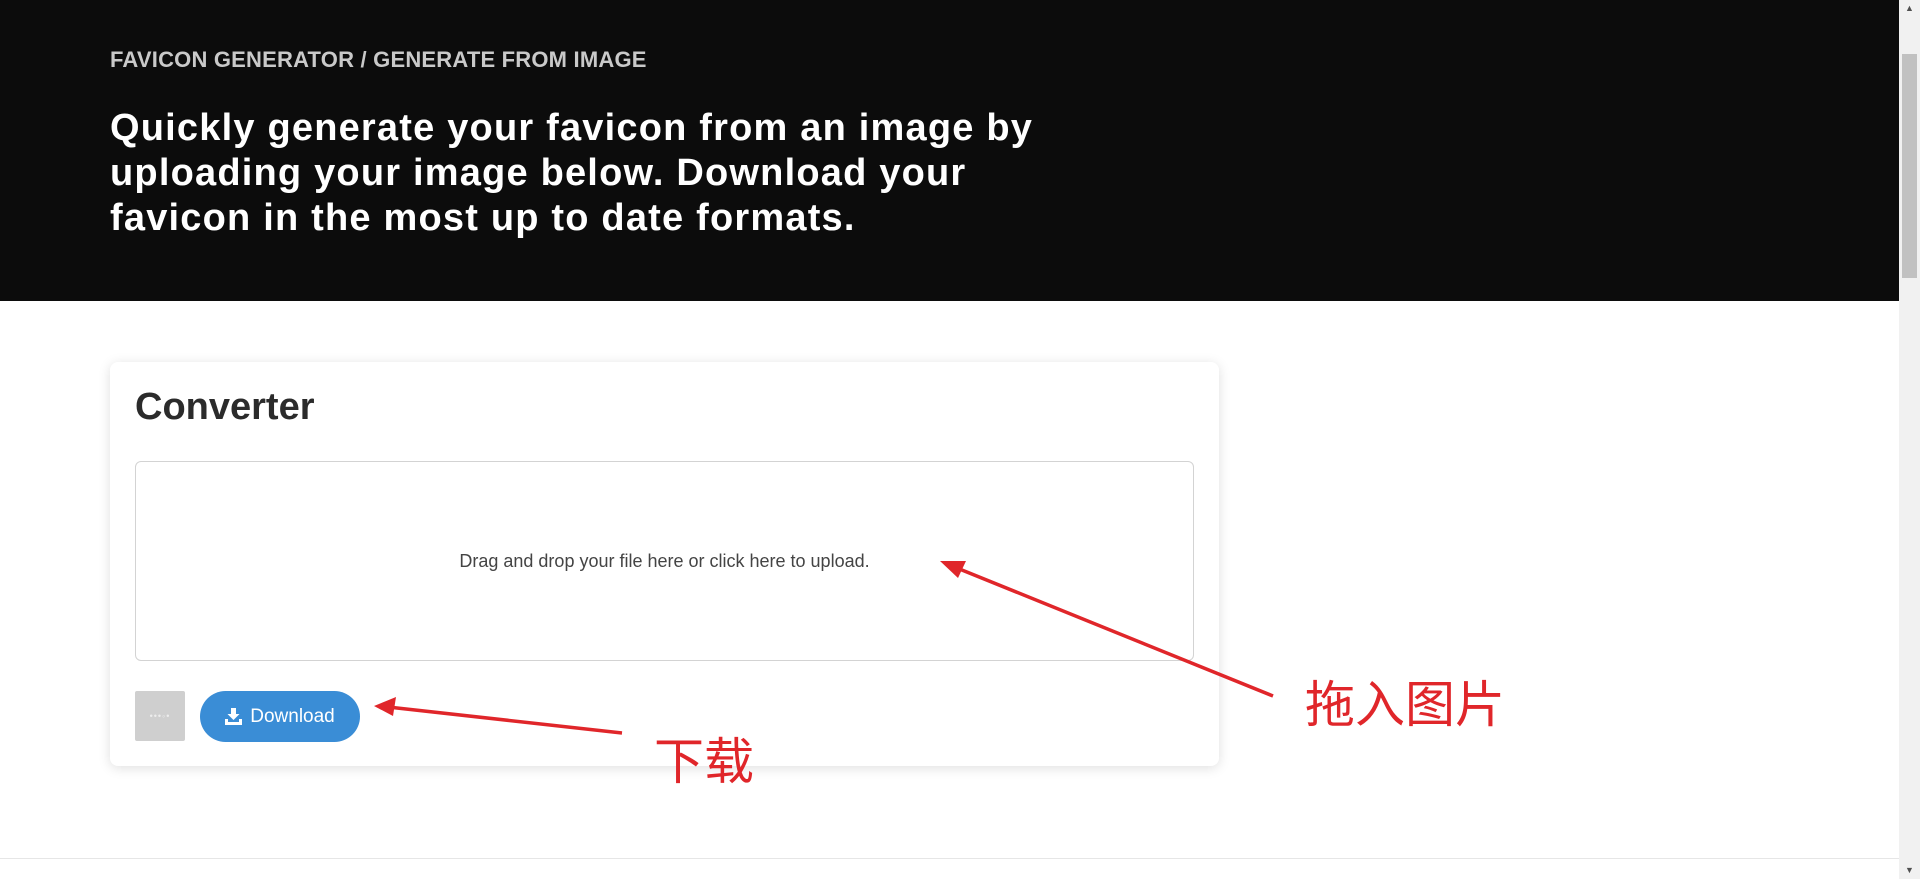 The width and height of the screenshot is (1920, 879). What do you see at coordinates (292, 716) in the screenshot?
I see `download-label: Download` at bounding box center [292, 716].